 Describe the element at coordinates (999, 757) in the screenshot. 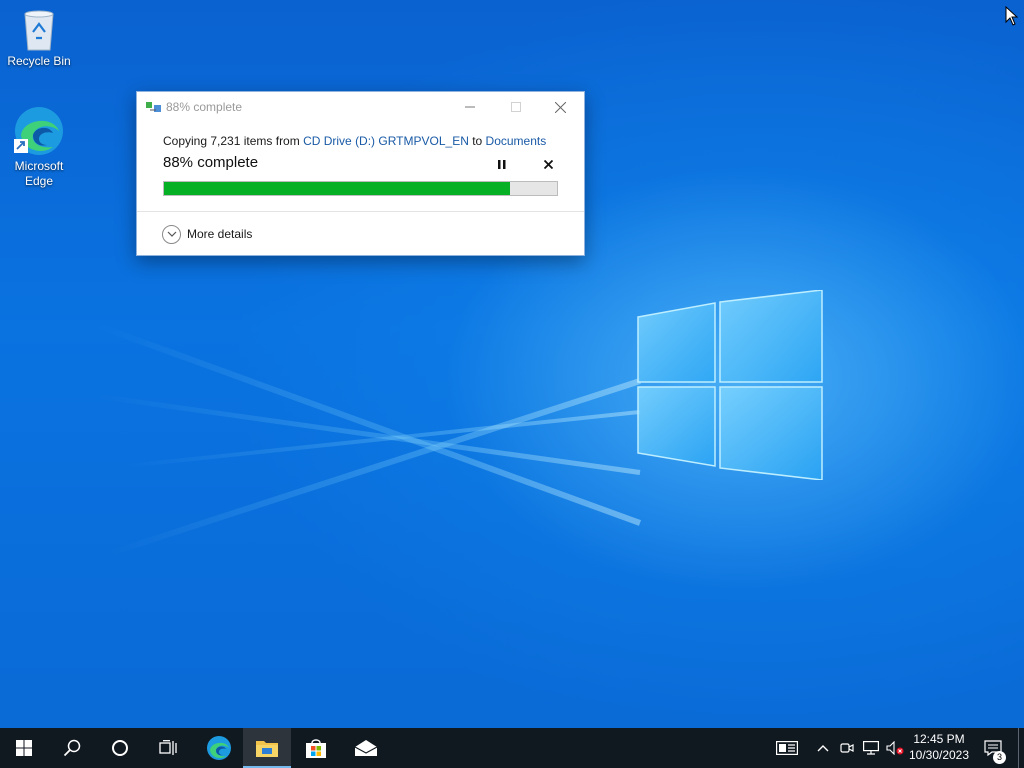

I see `notification-count-badge: 3` at that location.